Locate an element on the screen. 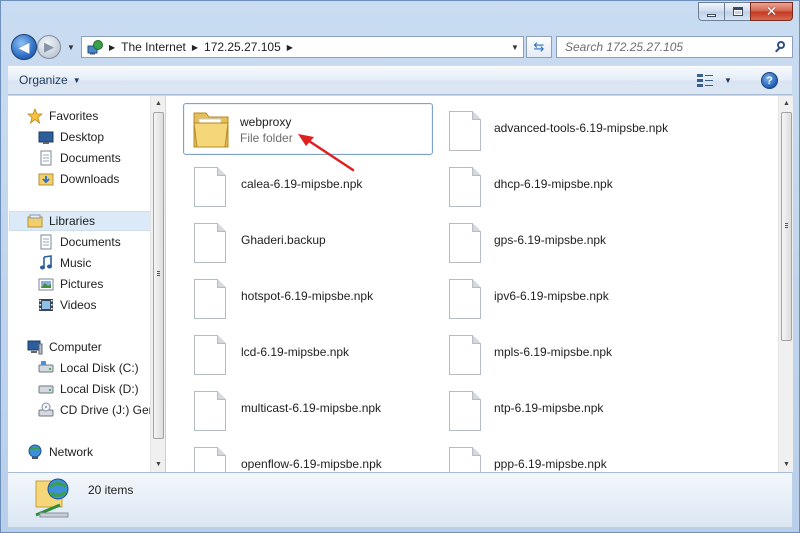  nav-downloads: Downloads is located at coordinates (78, 179).